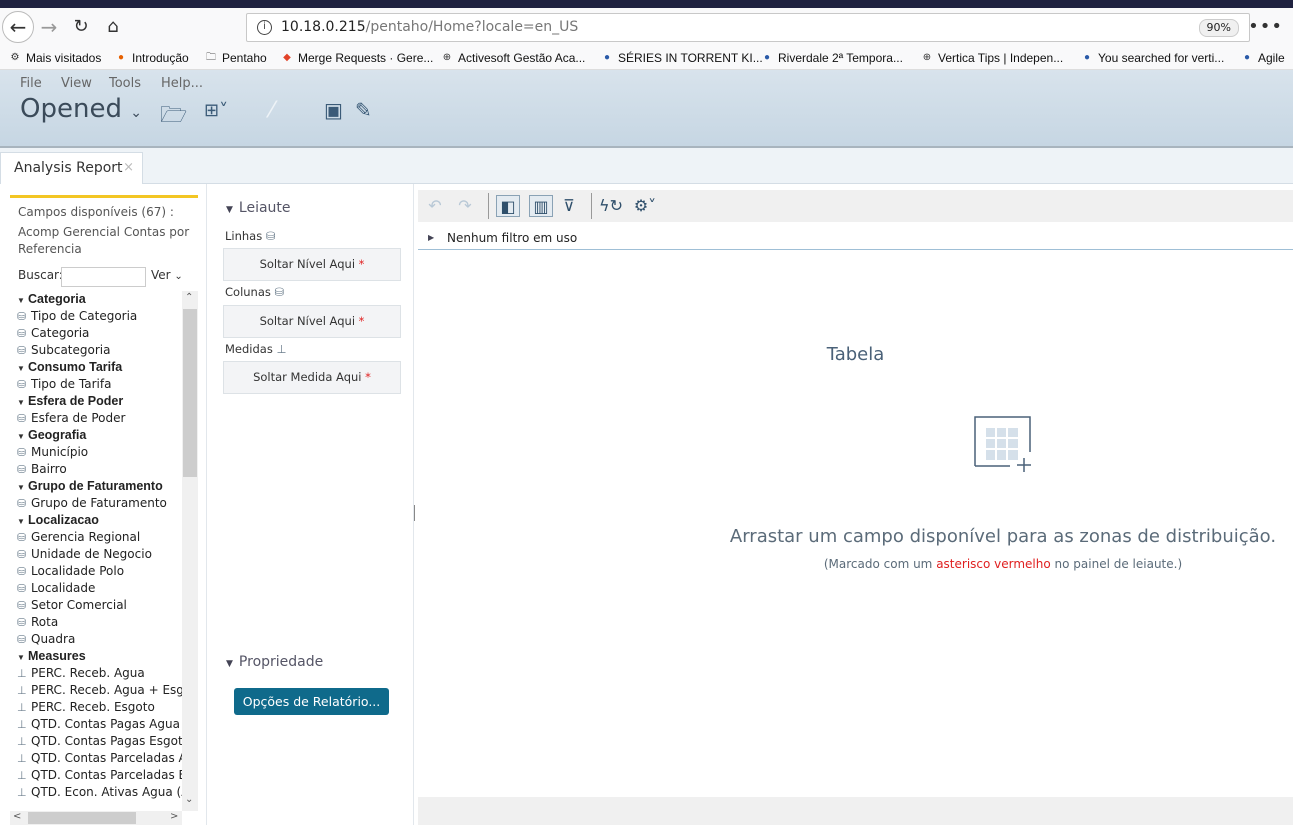  I want to click on tree-item-label: Measures, so click(57, 656).